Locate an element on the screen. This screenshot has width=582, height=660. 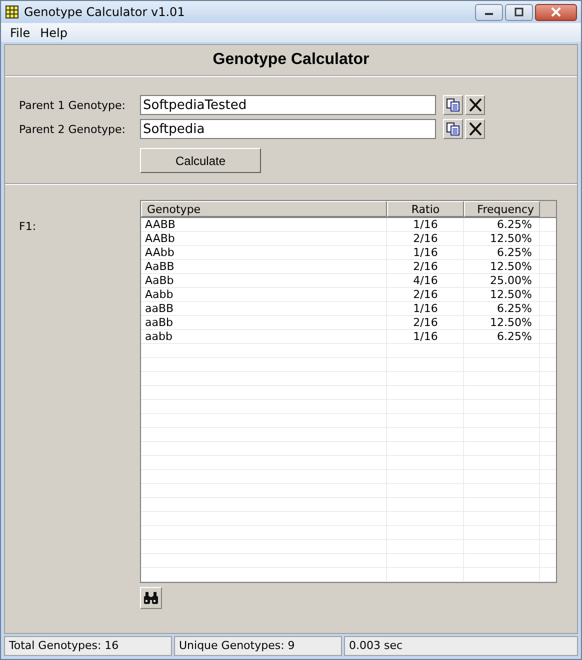
result-label: F1: is located at coordinates (28, 227).